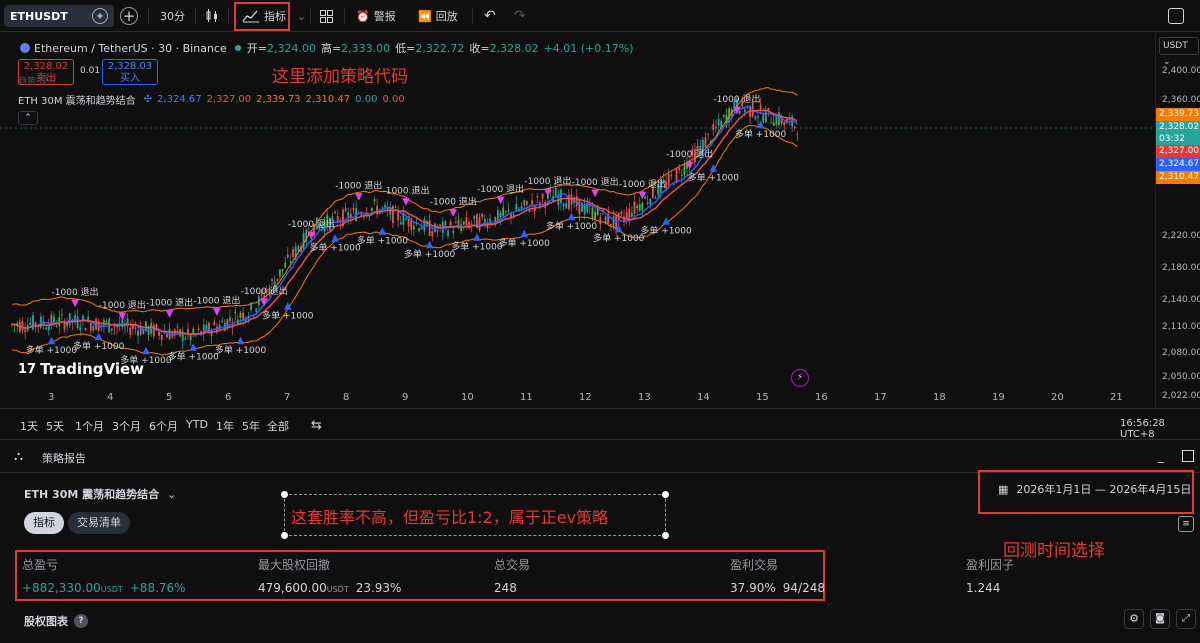 The width and height of the screenshot is (1200, 643). I want to click on lightning-icon: ⚡, so click(800, 378).